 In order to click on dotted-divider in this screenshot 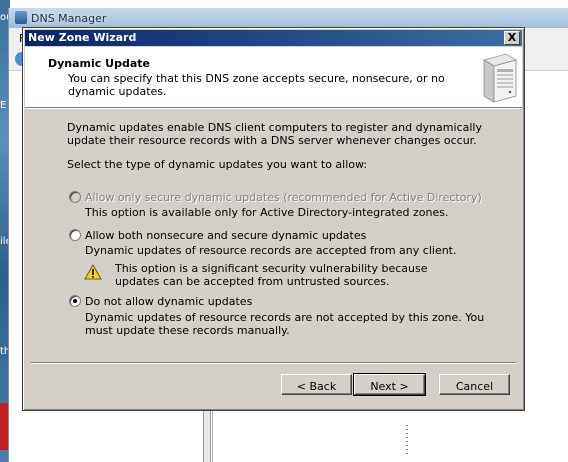, I will do `click(407, 440)`.